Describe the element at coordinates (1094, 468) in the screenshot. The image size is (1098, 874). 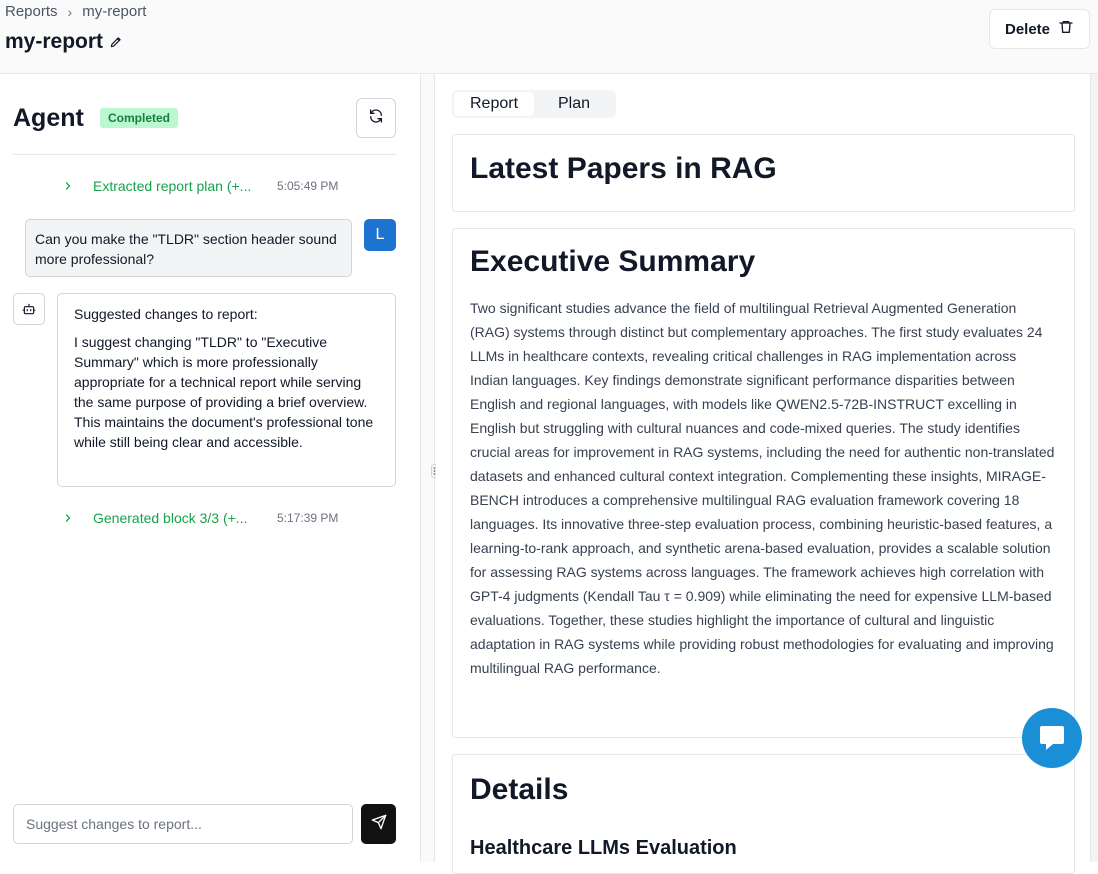
I see `scrollbar` at that location.